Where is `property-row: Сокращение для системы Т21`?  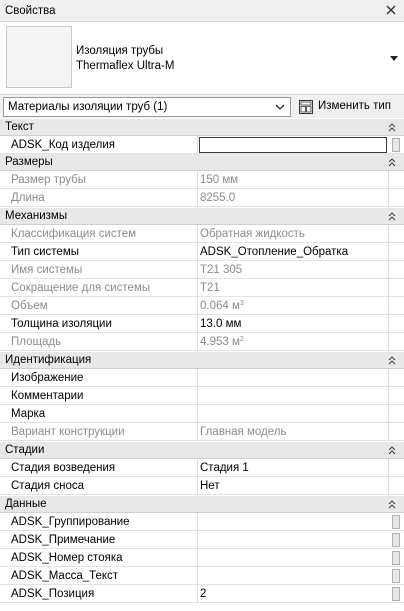 property-row: Сокращение для системы Т21 is located at coordinates (202, 288).